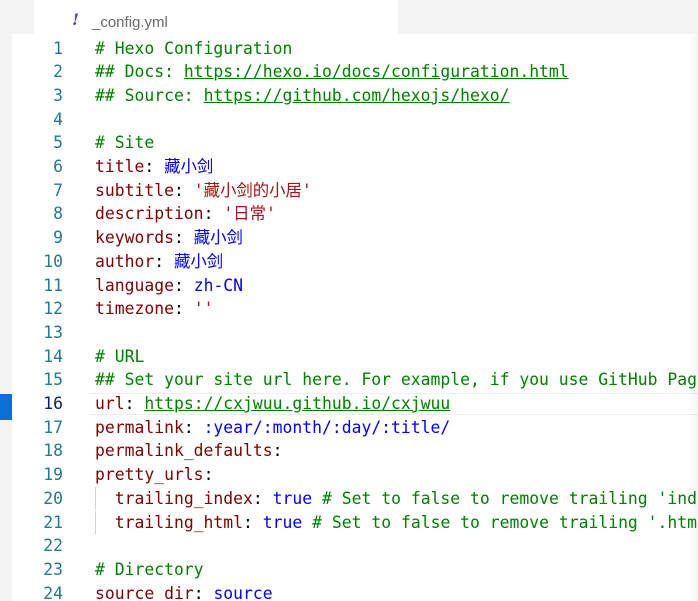  I want to click on code-line: 11 language: zh-CN, so click(355, 285).